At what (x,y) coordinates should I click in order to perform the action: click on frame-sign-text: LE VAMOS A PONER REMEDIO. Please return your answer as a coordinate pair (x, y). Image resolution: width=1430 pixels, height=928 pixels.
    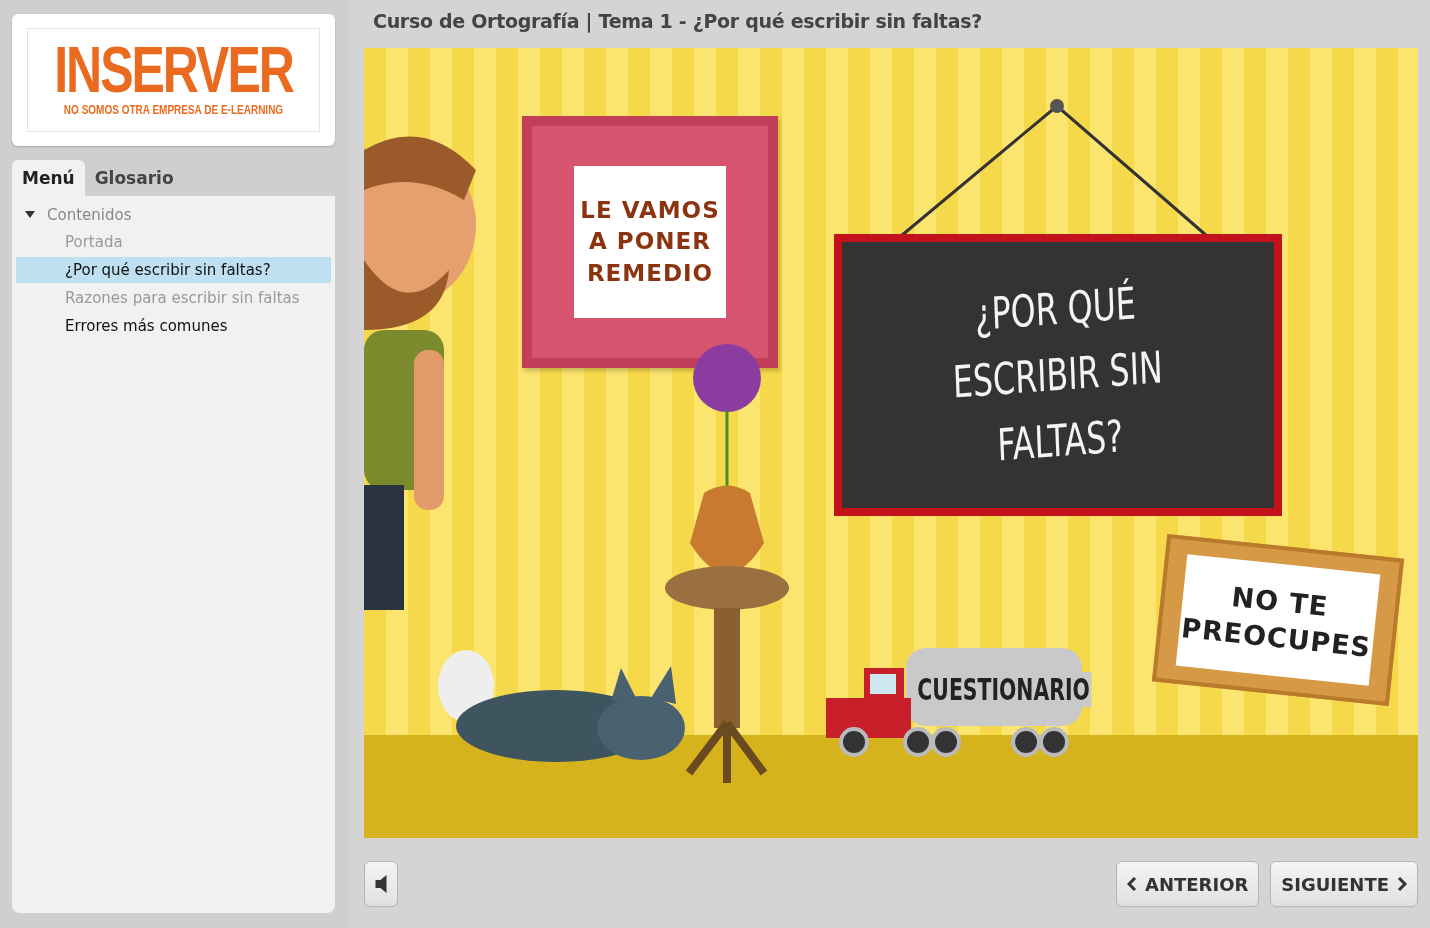
    Looking at the image, I should click on (650, 242).